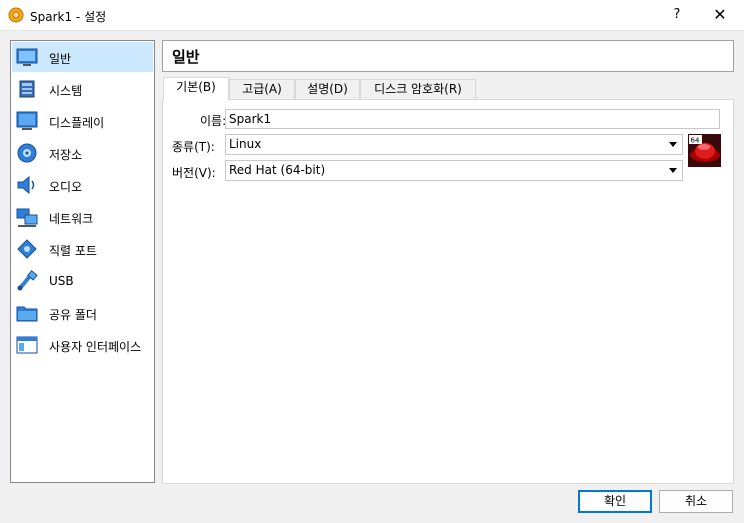 The width and height of the screenshot is (744, 523). I want to click on network-icon, so click(27, 217).